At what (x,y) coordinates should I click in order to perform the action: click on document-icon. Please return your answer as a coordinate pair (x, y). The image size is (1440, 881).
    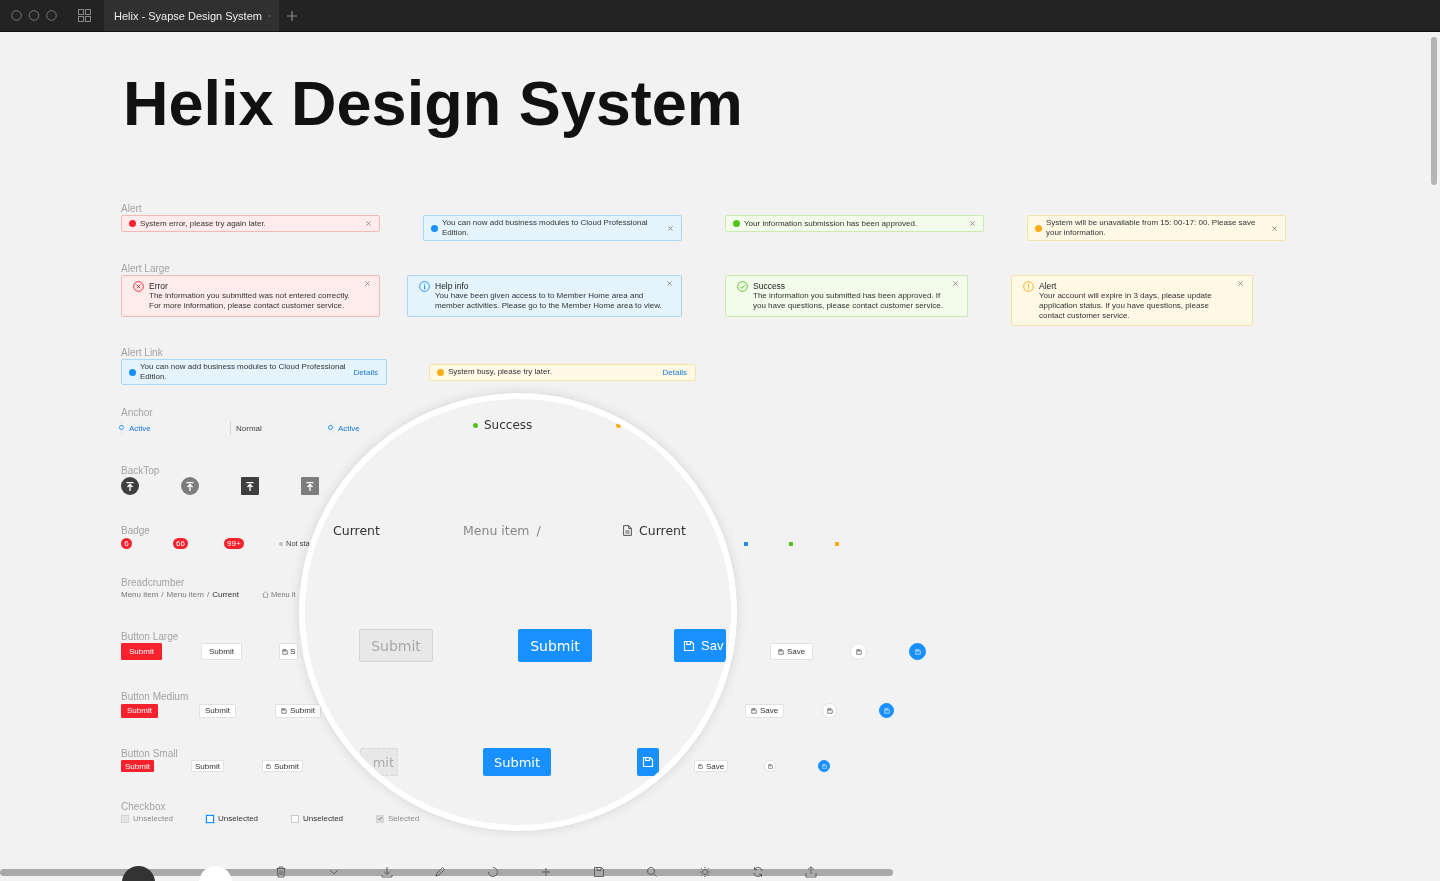
    Looking at the image, I should click on (627, 530).